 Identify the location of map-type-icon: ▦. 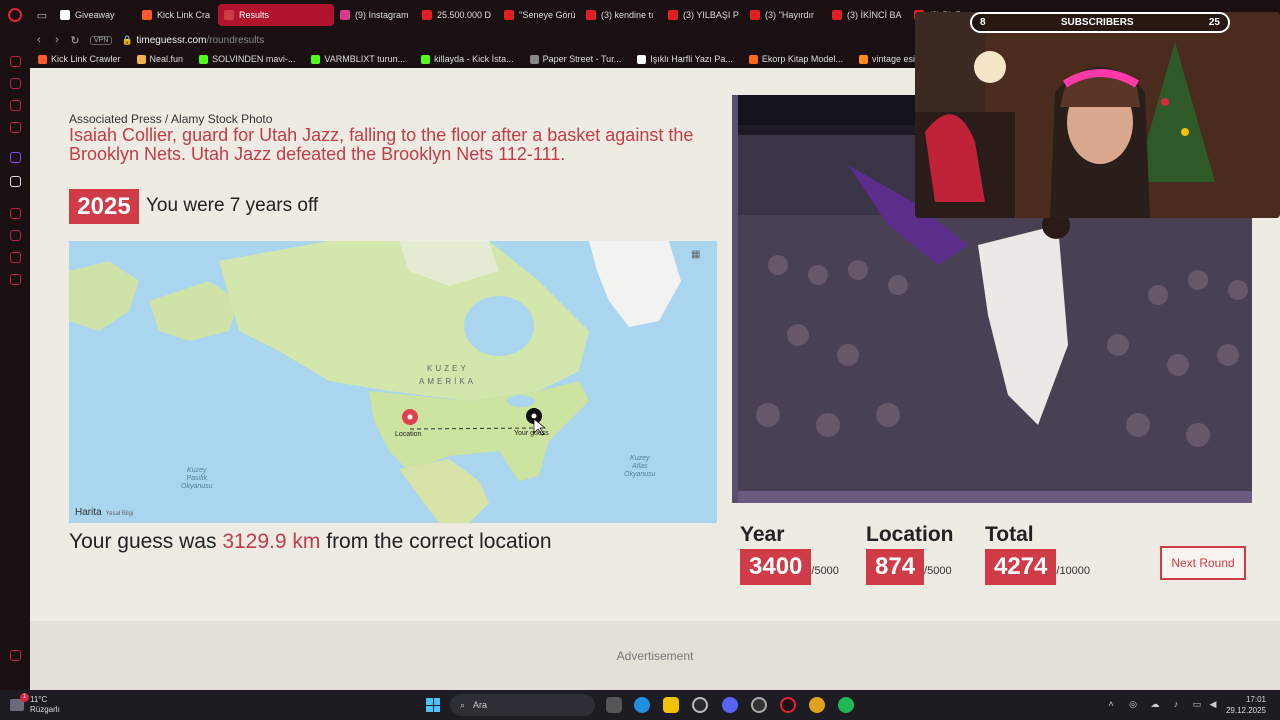
(699, 256).